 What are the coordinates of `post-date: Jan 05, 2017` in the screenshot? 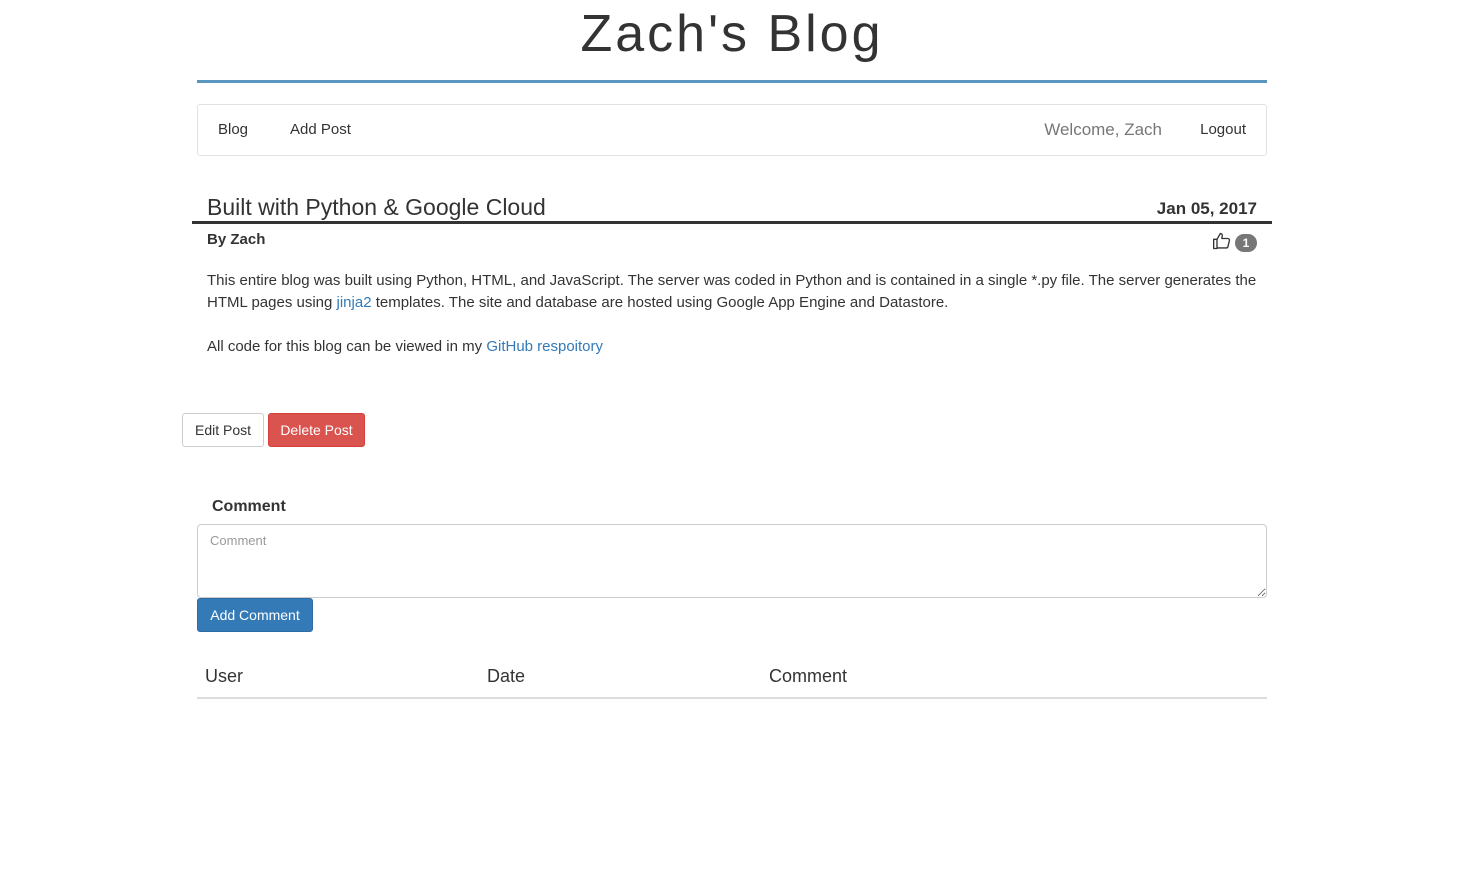 It's located at (1206, 208).